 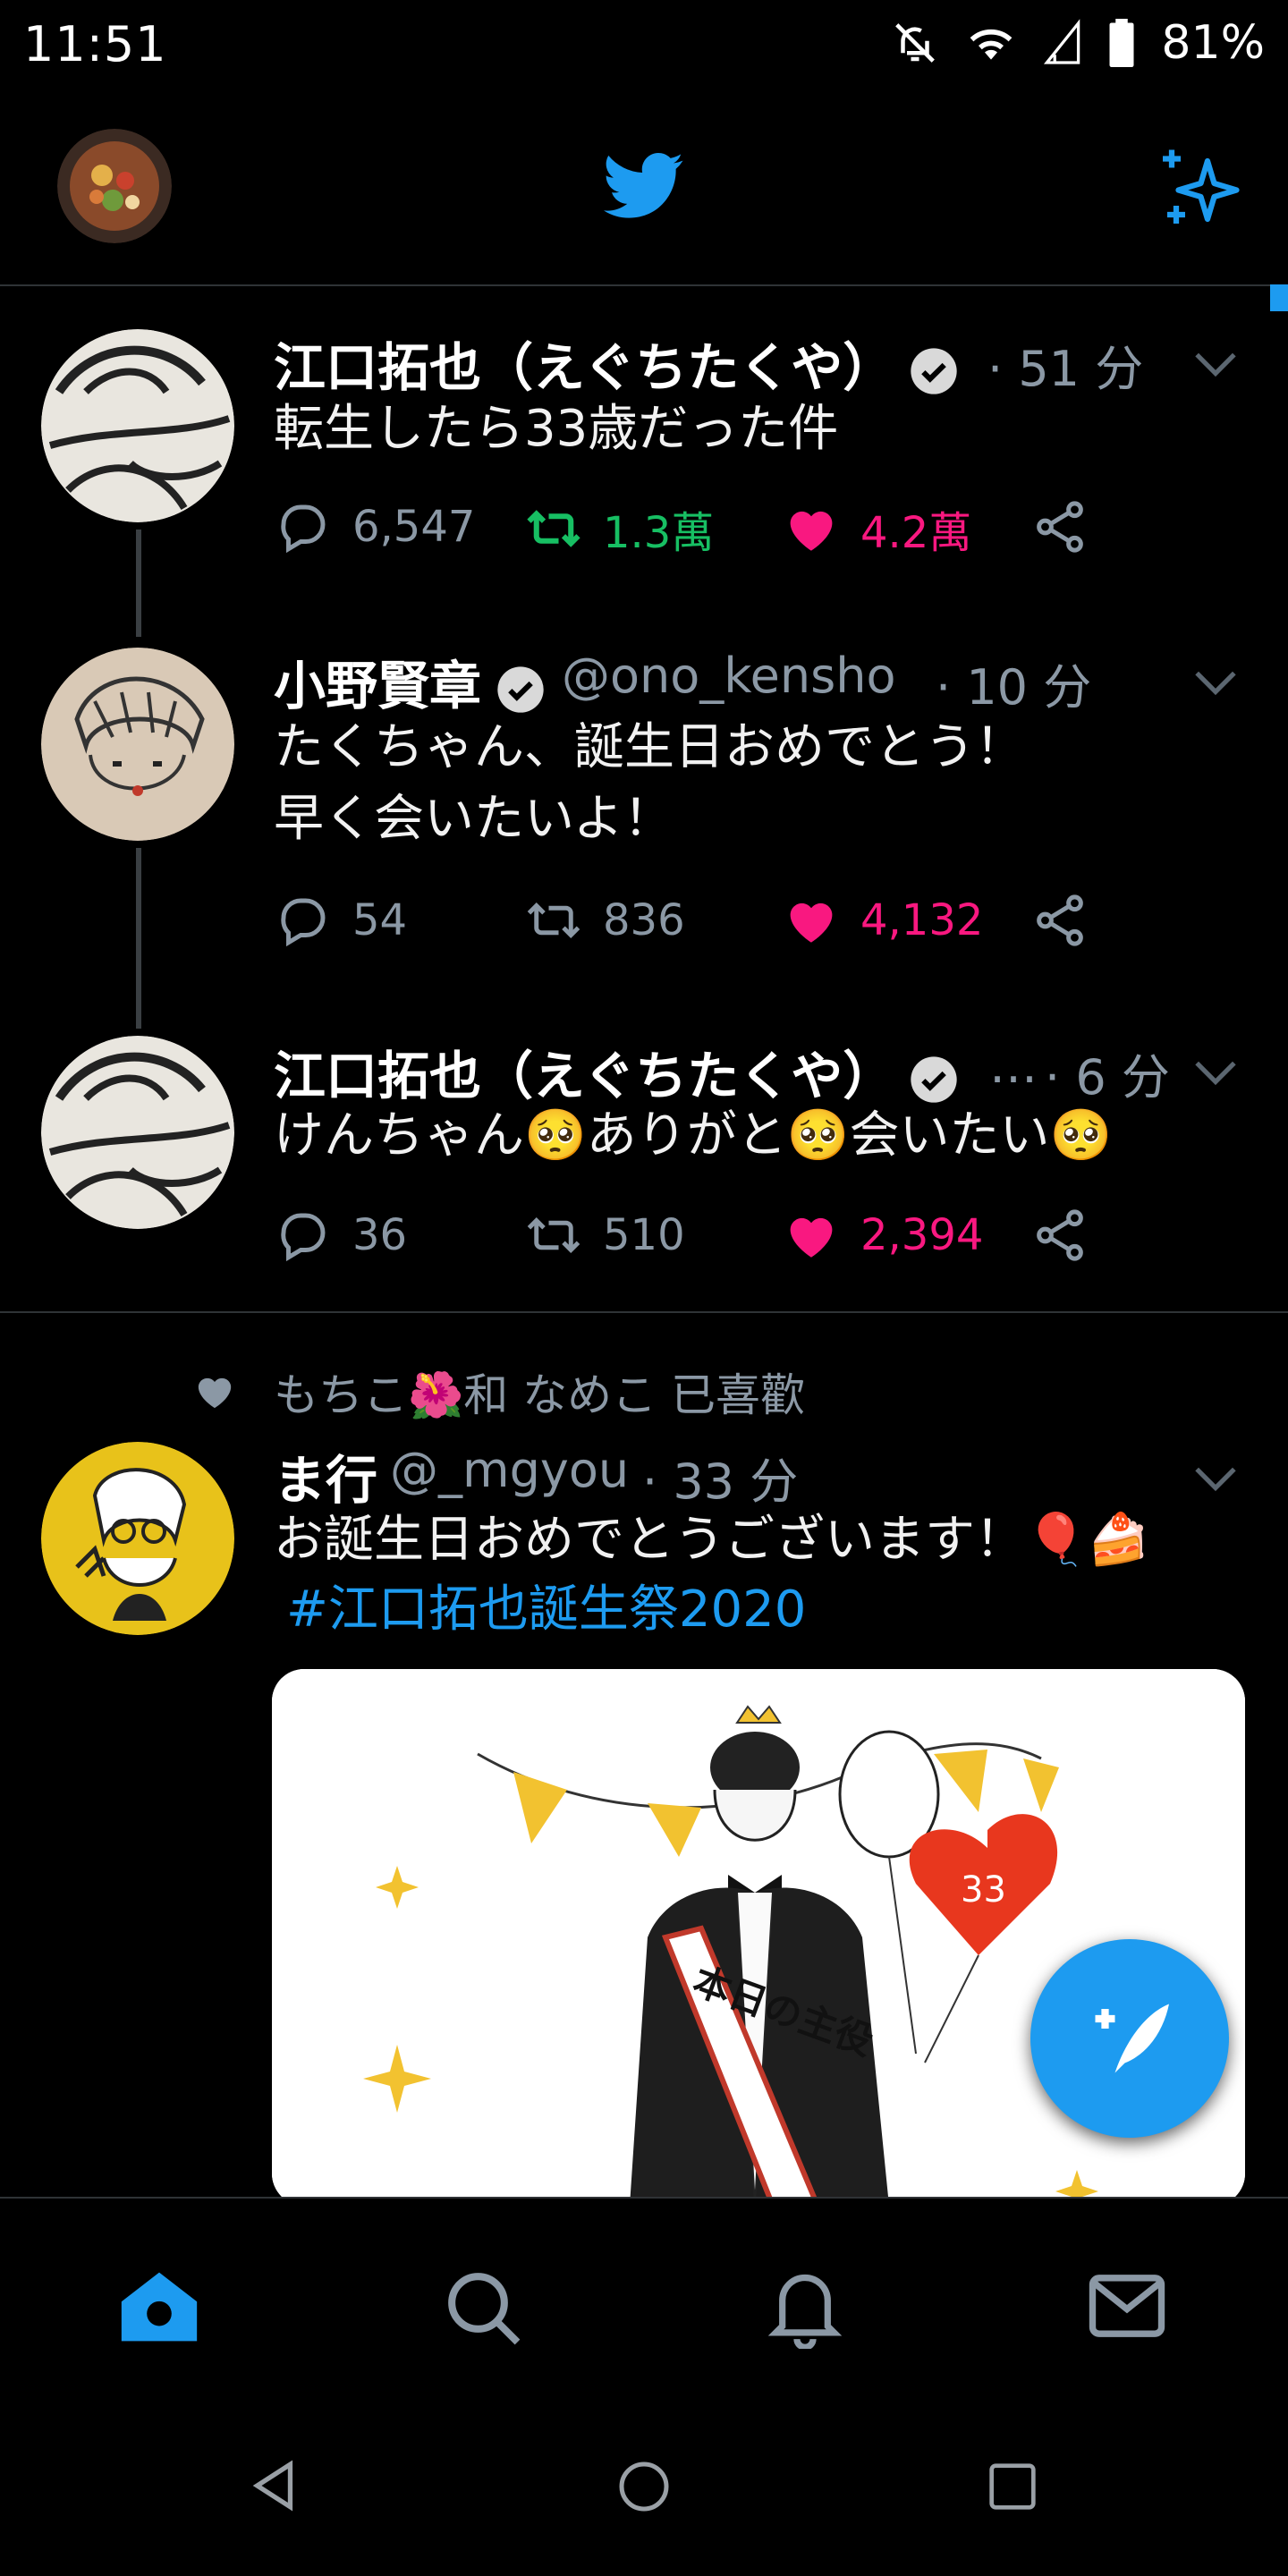 I want to click on tweet-actions: 54 836 4,132, so click(x=703, y=926).